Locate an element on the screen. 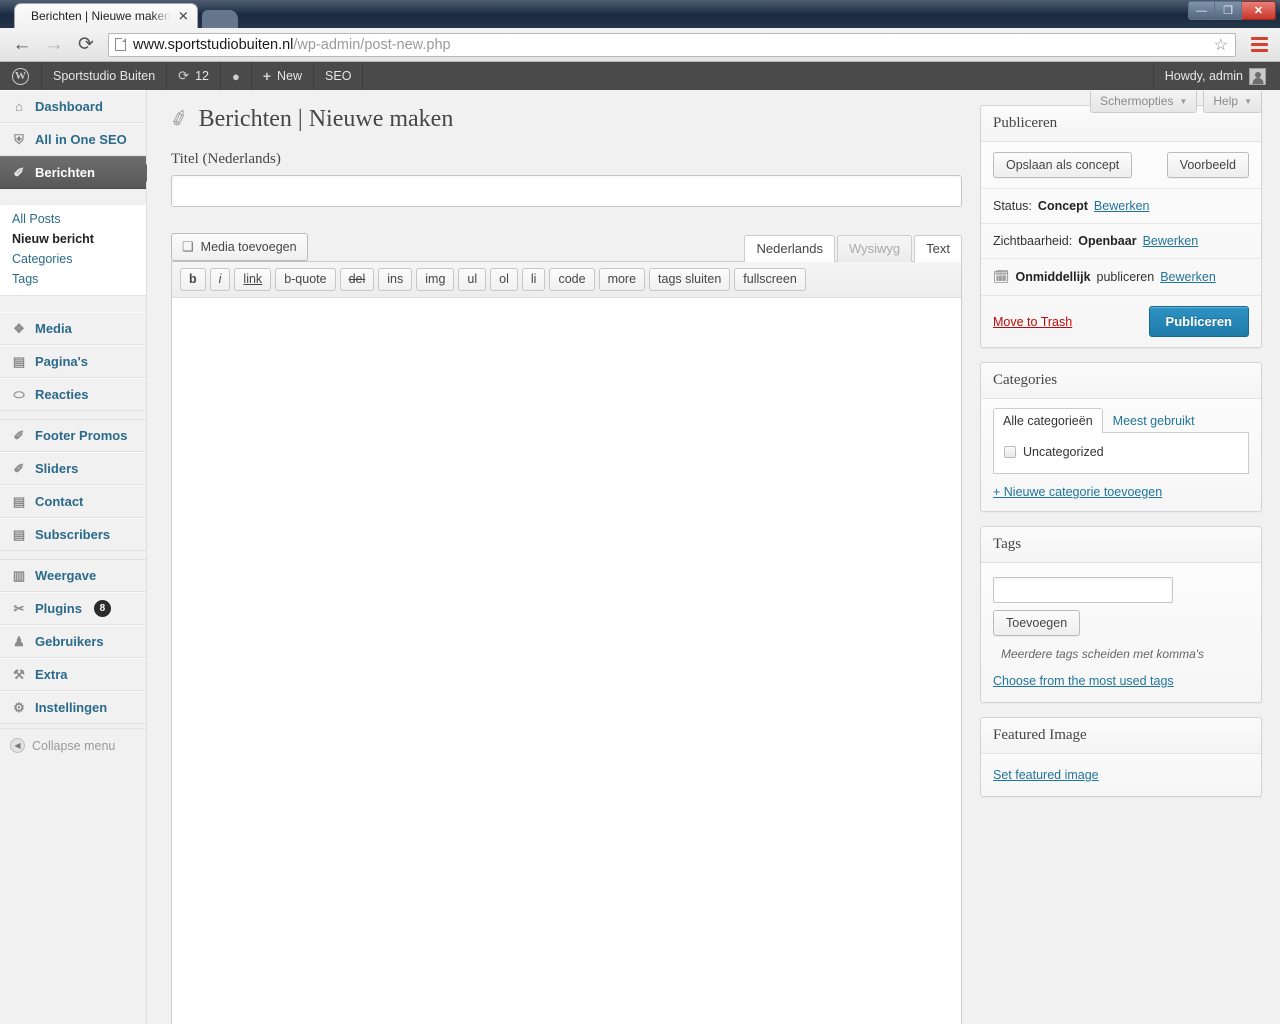 The height and width of the screenshot is (1024, 1280). edit-schedule-link: Bewerken is located at coordinates (1188, 277).